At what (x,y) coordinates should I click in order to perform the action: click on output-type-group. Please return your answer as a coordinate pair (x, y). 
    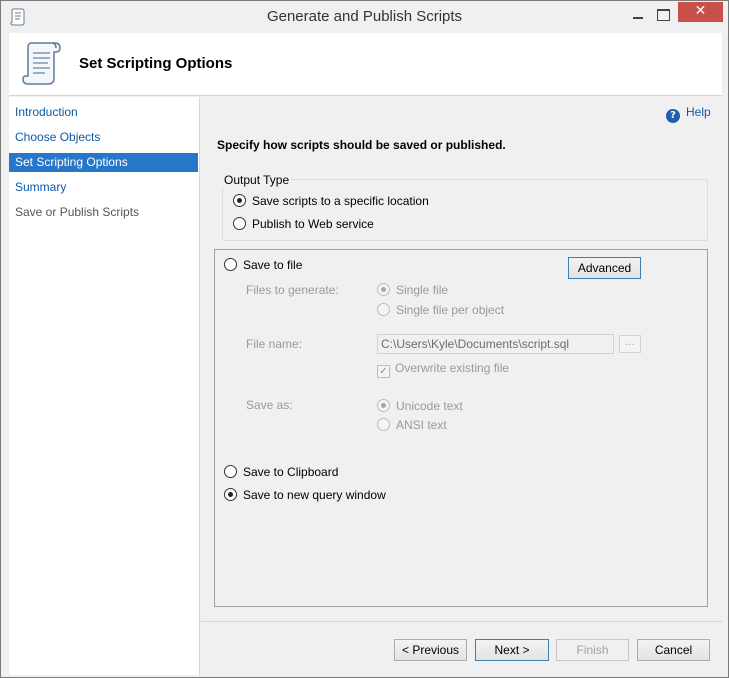
    Looking at the image, I should click on (465, 210).